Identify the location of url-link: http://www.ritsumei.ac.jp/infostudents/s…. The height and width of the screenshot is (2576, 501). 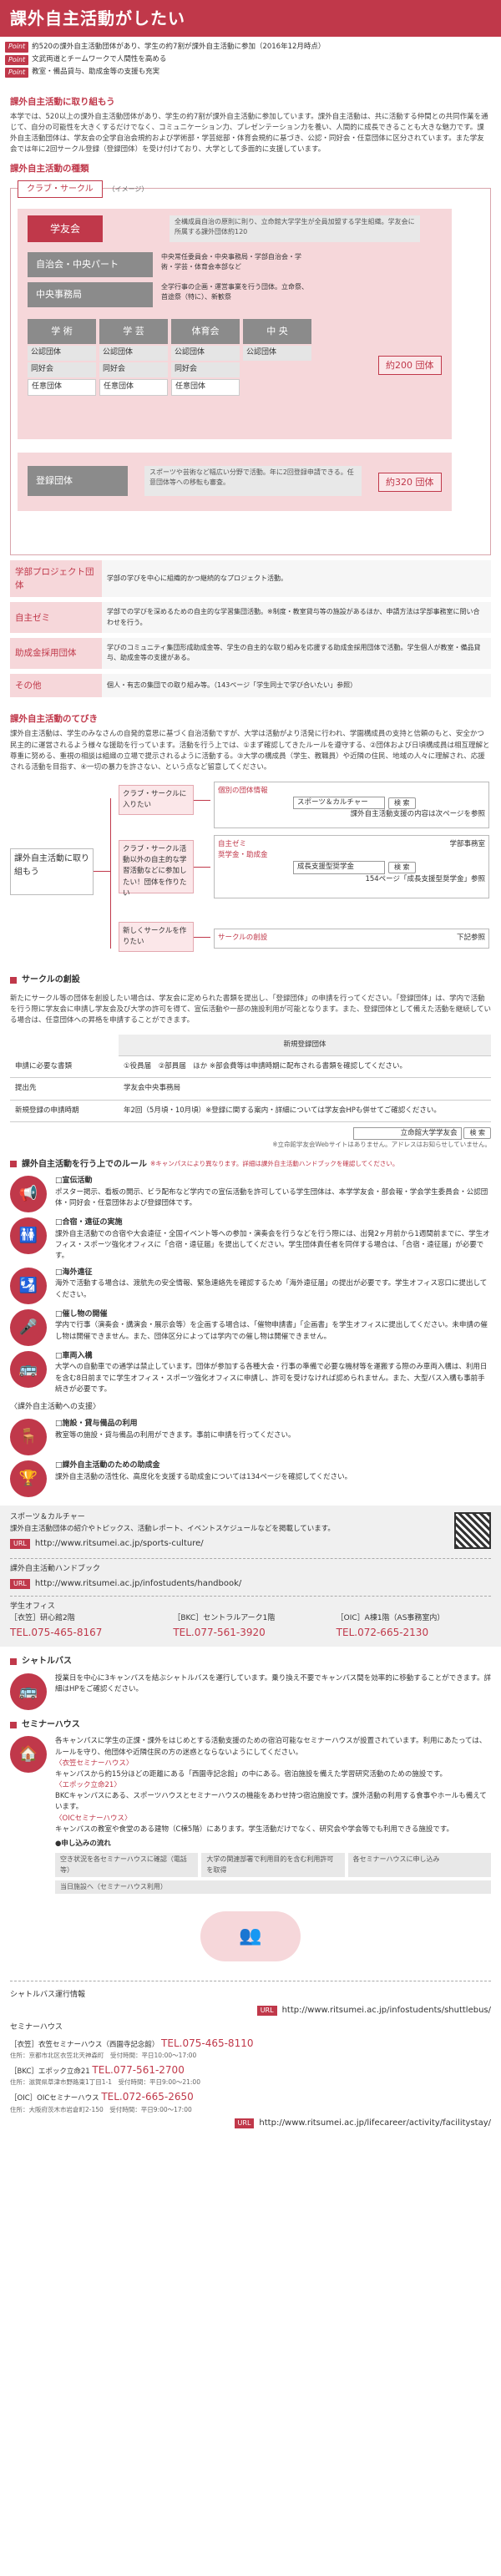
(386, 2010).